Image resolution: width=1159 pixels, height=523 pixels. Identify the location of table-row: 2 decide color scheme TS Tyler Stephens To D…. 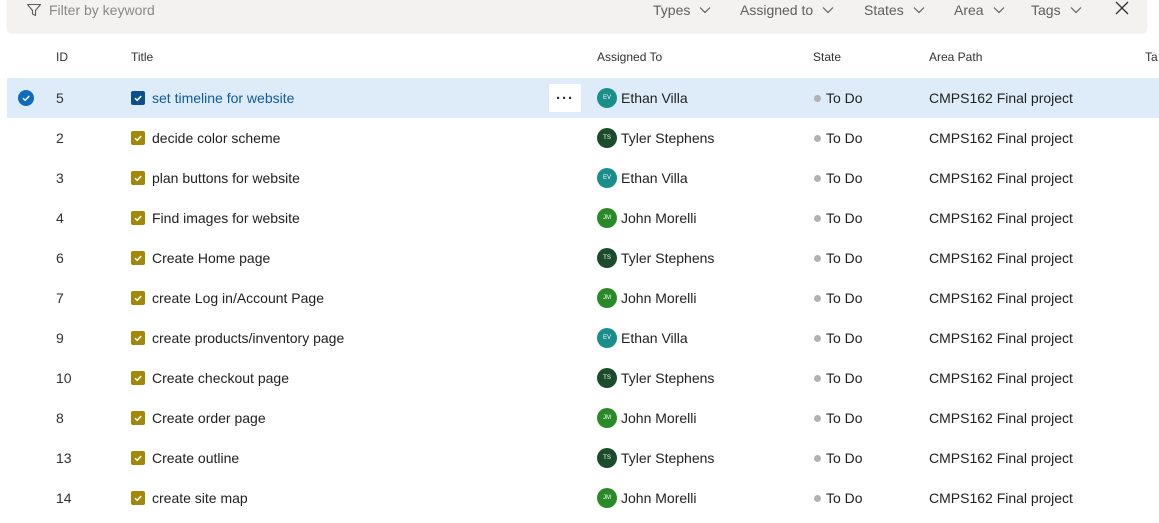
(583, 138).